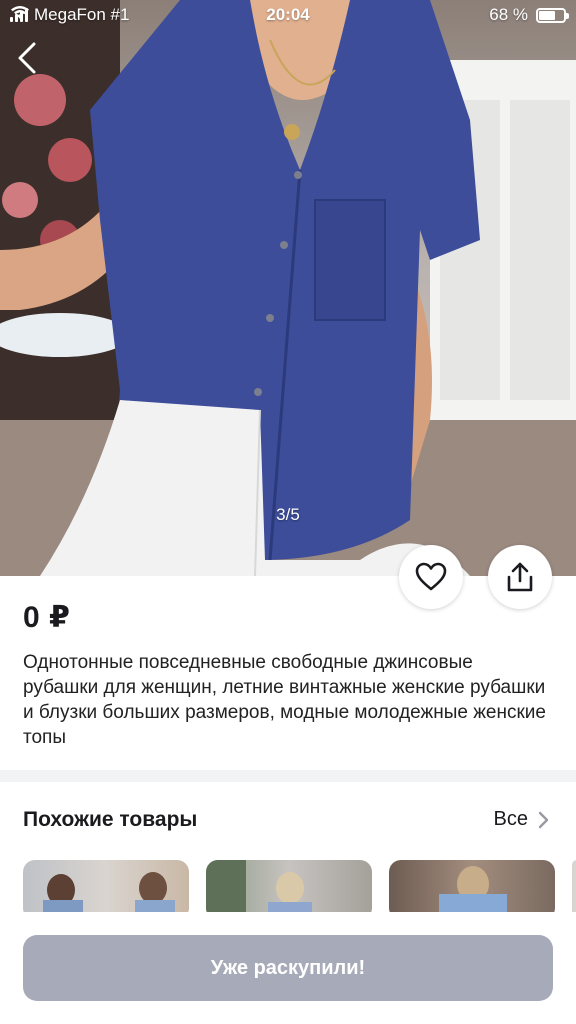  I want to click on heart-icon, so click(431, 576).